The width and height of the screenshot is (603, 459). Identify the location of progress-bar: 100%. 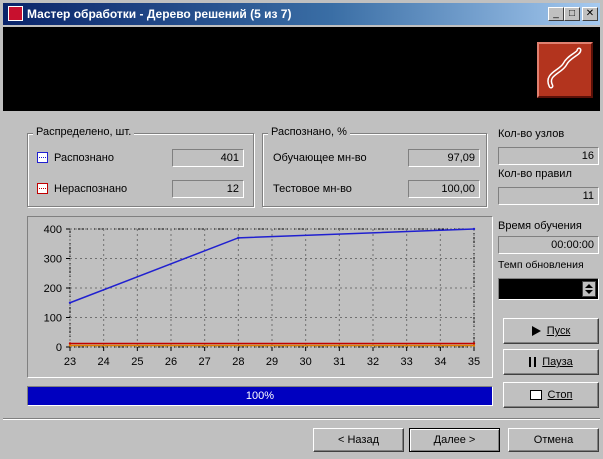
(260, 396).